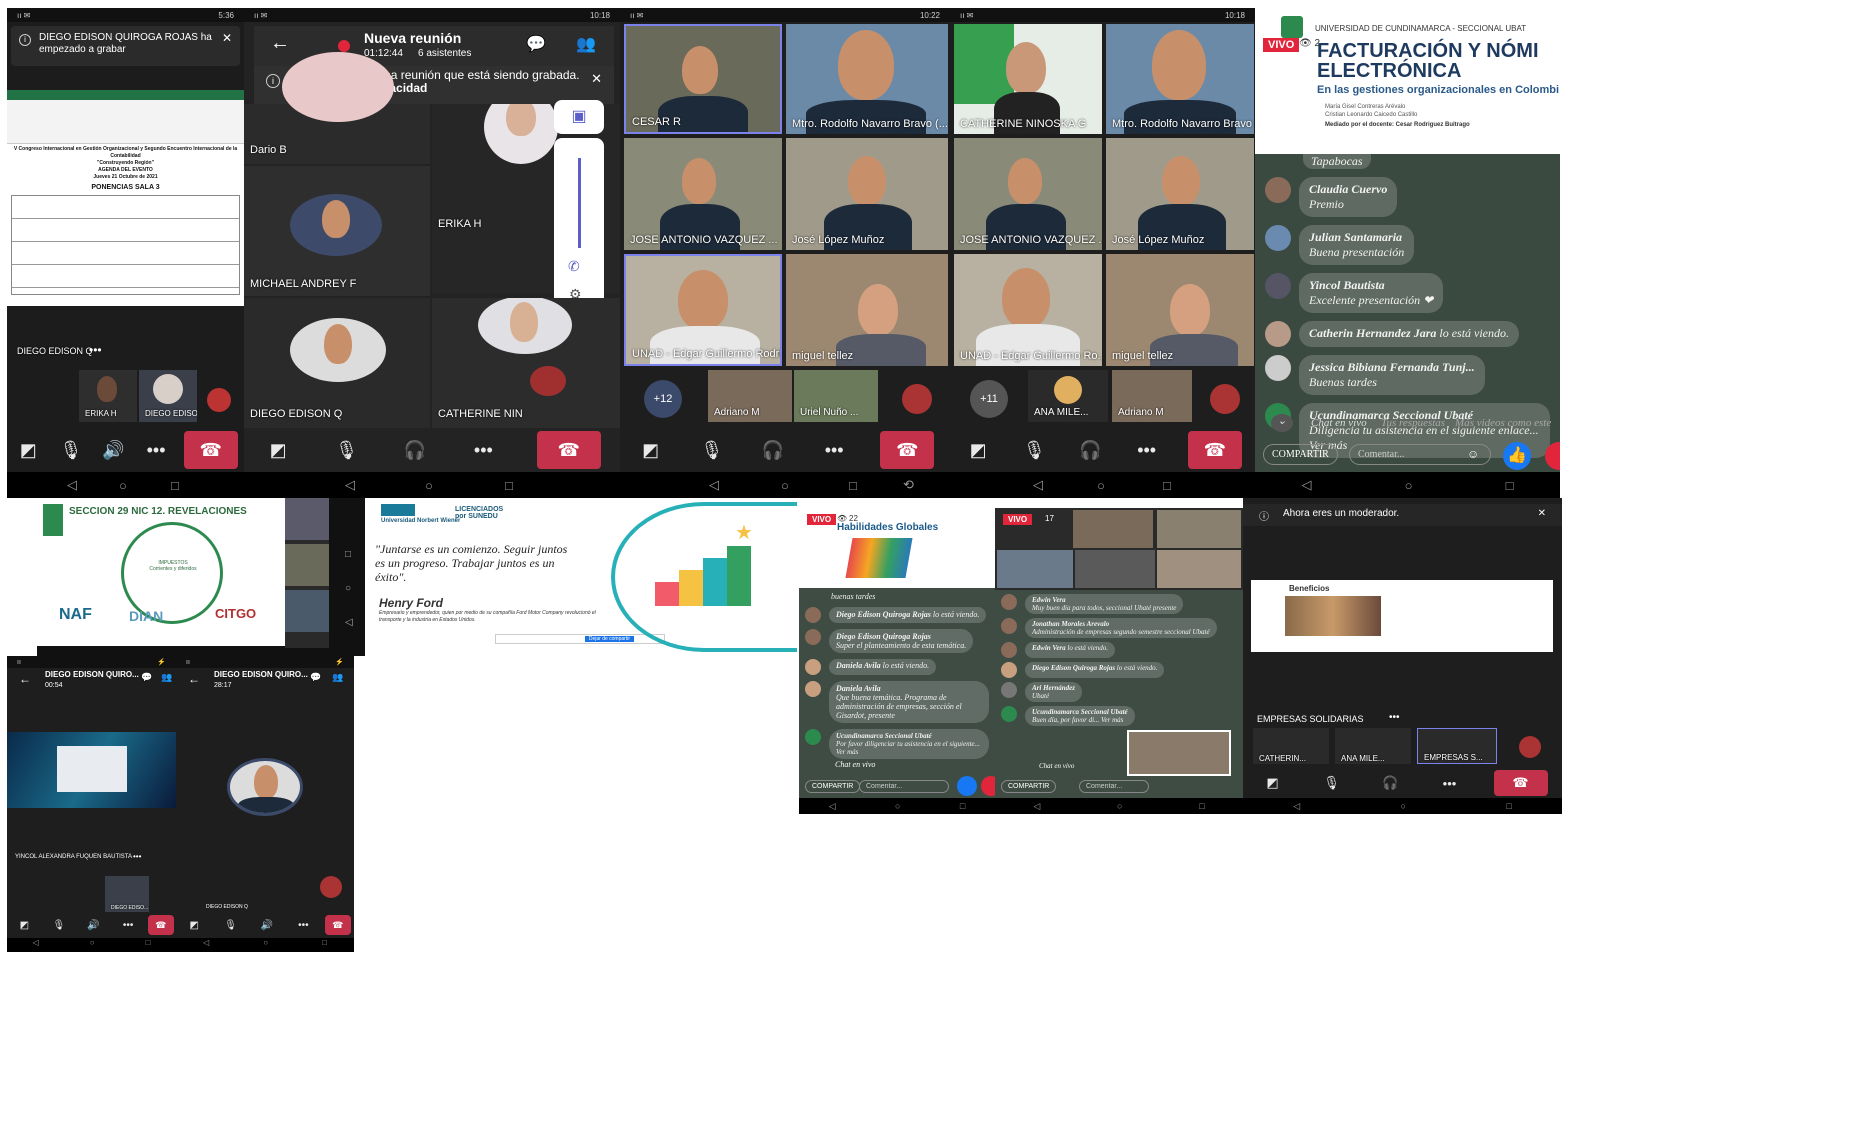  Describe the element at coordinates (579, 224) in the screenshot. I see `zoom-slider: ✆ ⚙` at that location.